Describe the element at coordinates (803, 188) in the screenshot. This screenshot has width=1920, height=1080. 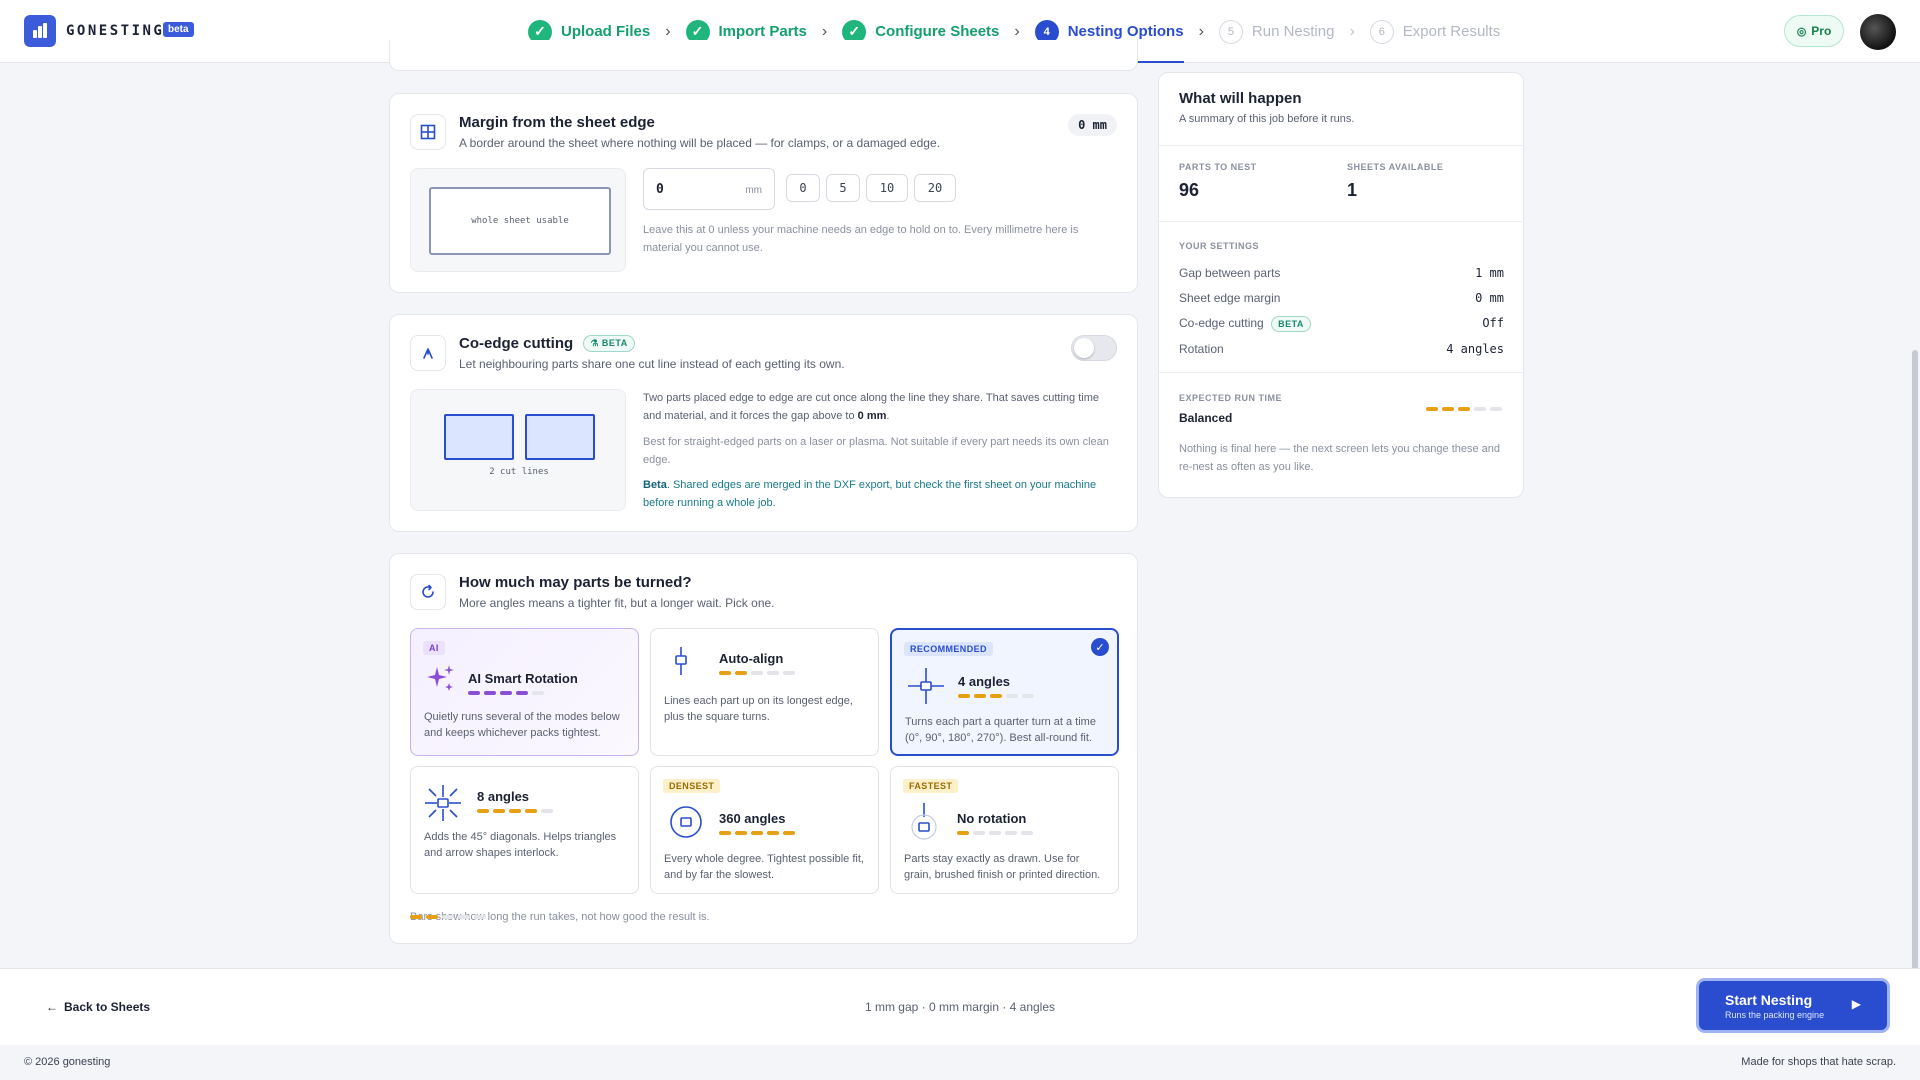
I see `preset-0-button: 0` at that location.